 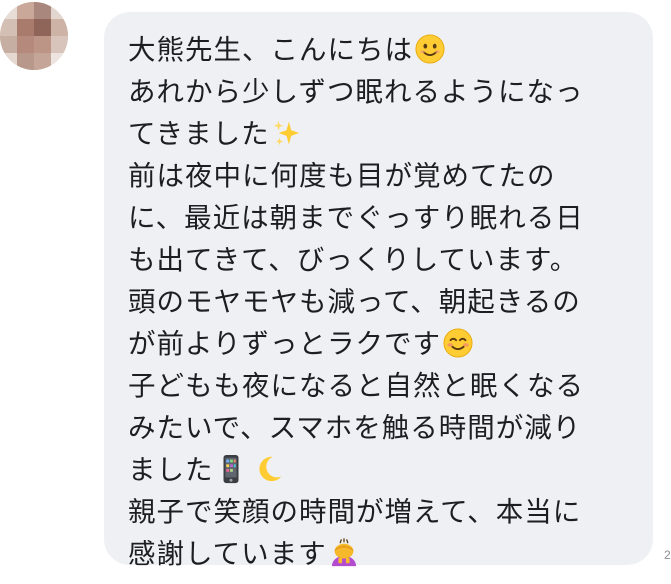 What do you see at coordinates (356, 218) in the screenshot?
I see `message-line-text: に、最近は朝までぐっすり眠れる日` at bounding box center [356, 218].